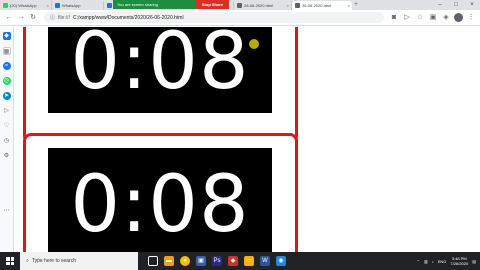 Image resolution: width=480 pixels, height=270 pixels. Describe the element at coordinates (433, 261) in the screenshot. I see `volume-icon: ♪` at that location.